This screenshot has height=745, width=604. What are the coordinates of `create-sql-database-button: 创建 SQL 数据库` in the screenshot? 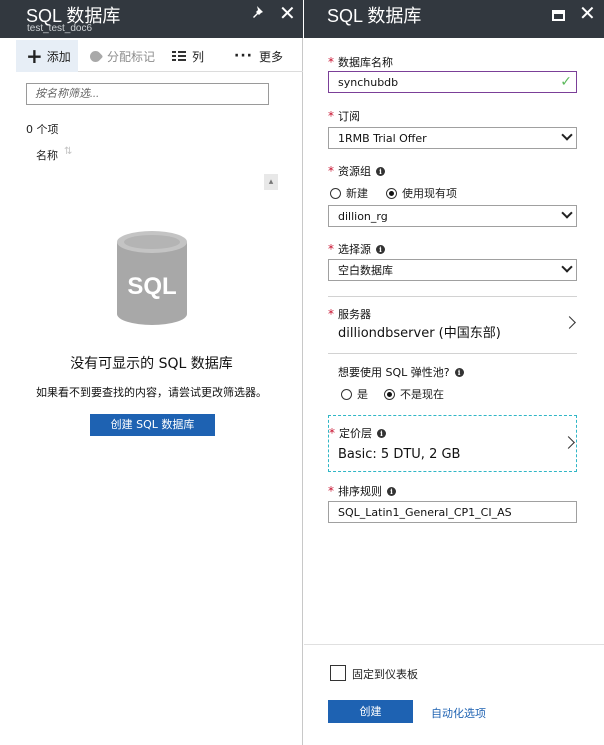 It's located at (152, 425).